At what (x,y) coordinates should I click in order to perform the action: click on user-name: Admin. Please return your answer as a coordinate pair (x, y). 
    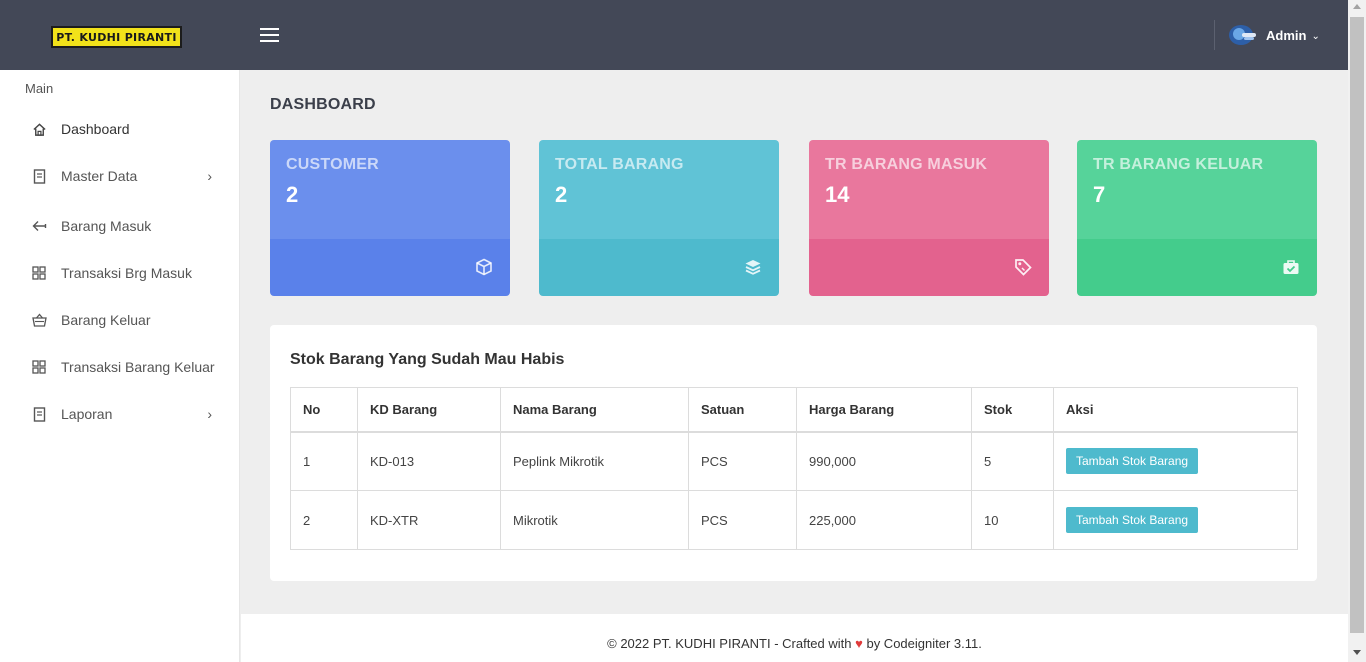
    Looking at the image, I should click on (1286, 35).